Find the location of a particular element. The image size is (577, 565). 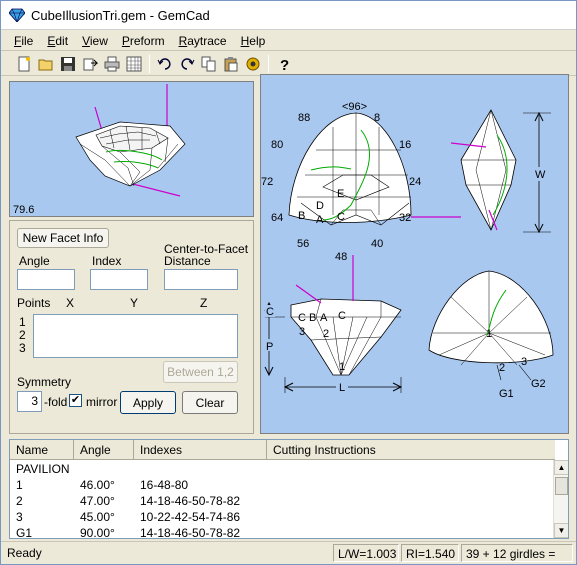

pav-G2: G2 is located at coordinates (538, 384).